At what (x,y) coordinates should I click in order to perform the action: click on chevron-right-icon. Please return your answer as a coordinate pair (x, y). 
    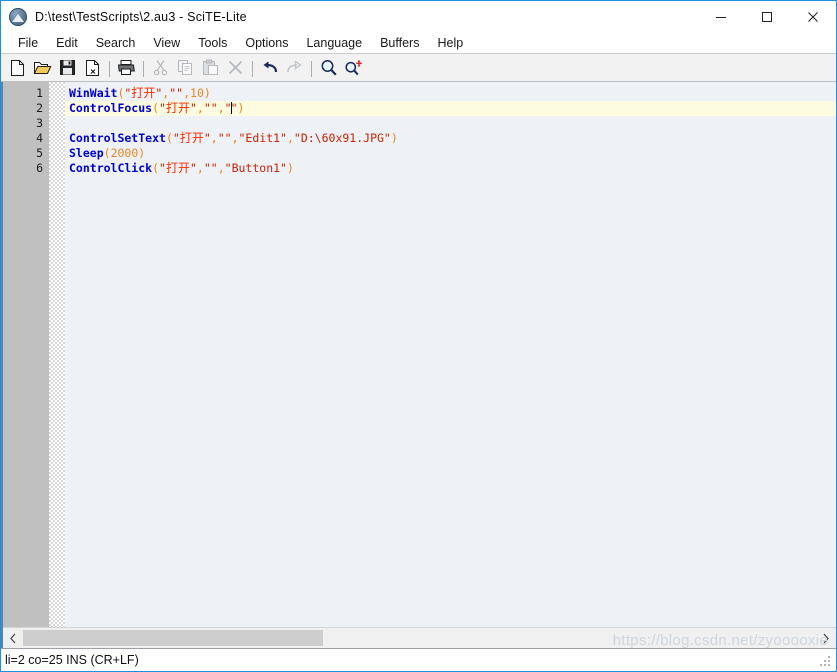
    Looking at the image, I should click on (826, 638).